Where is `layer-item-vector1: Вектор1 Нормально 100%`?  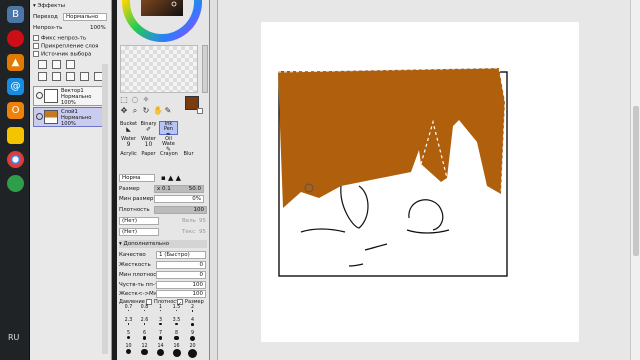
layer-item-vector1: Вектор1 Нормально 100% is located at coordinates (69, 96).